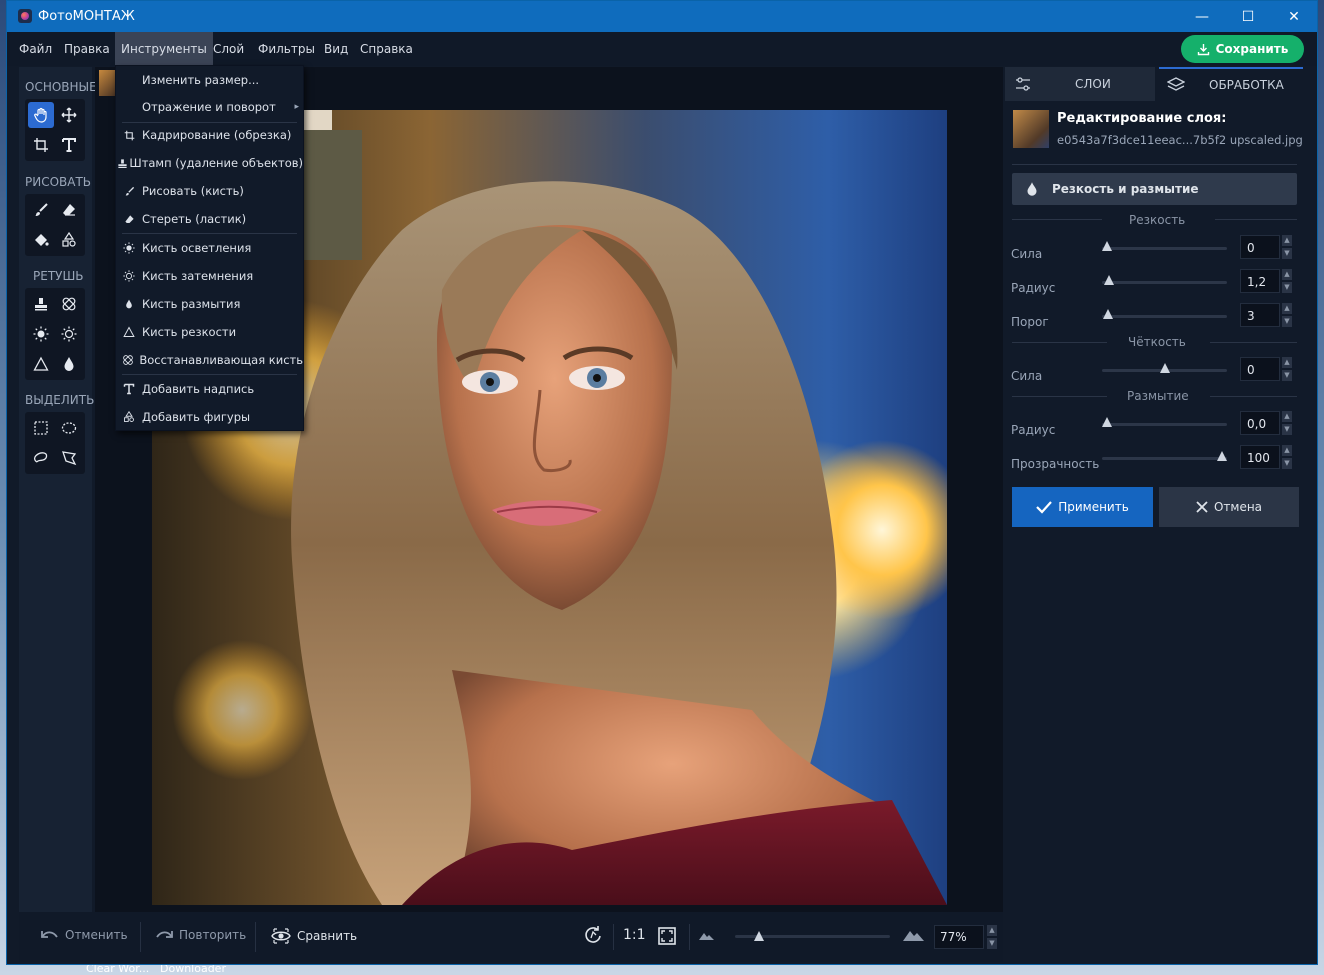 Image resolution: width=1324 pixels, height=975 pixels. What do you see at coordinates (41, 428) in the screenshot?
I see `rect-select-icon` at bounding box center [41, 428].